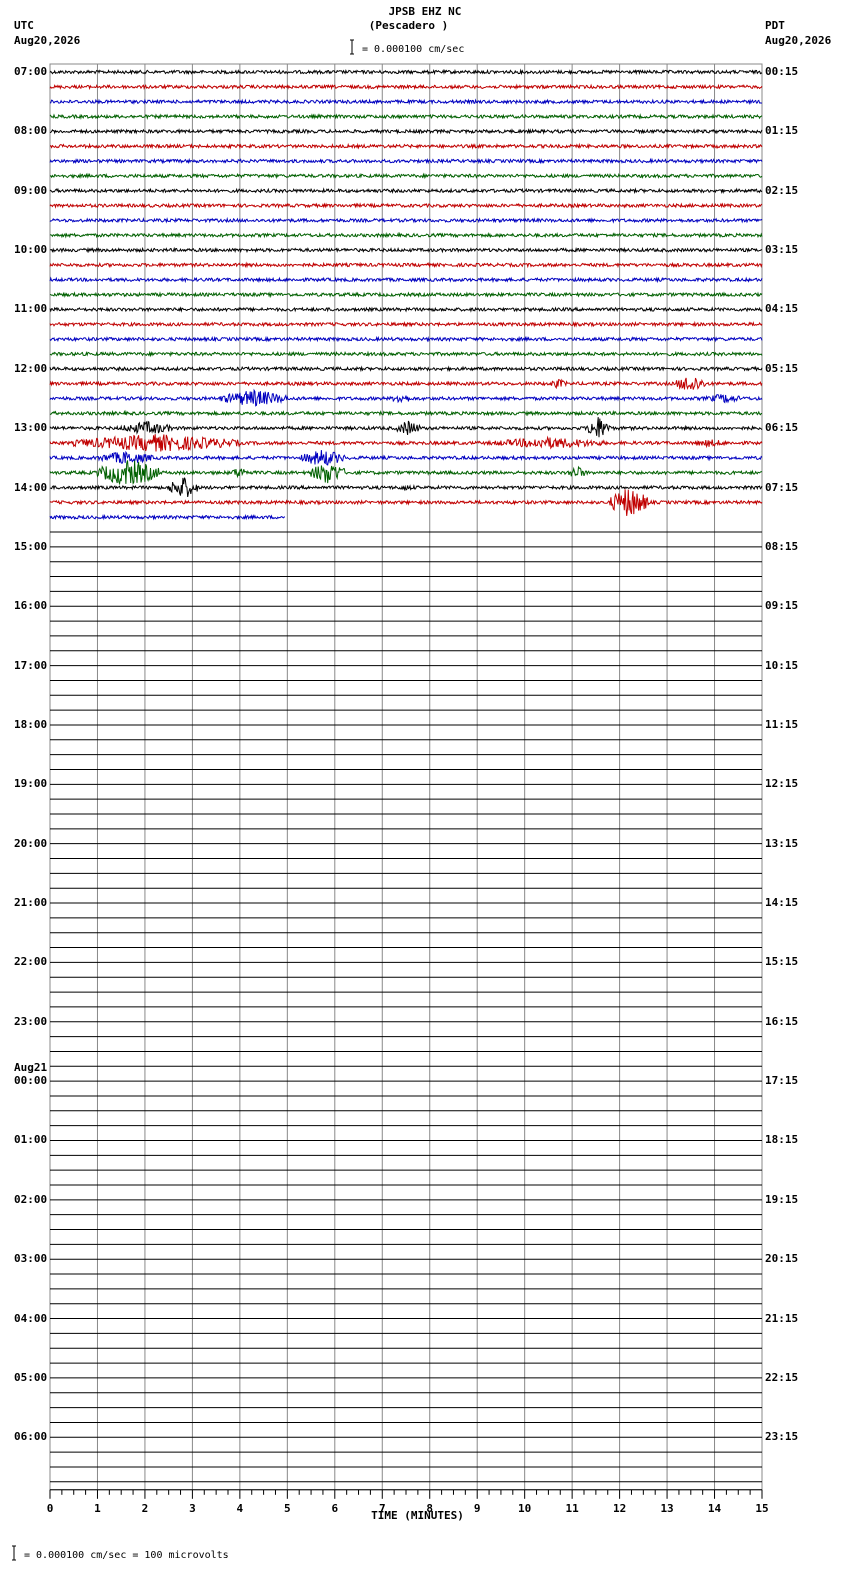  Describe the element at coordinates (31, 1199) in the screenshot. I see `utc-hour-label: 02:00` at that location.